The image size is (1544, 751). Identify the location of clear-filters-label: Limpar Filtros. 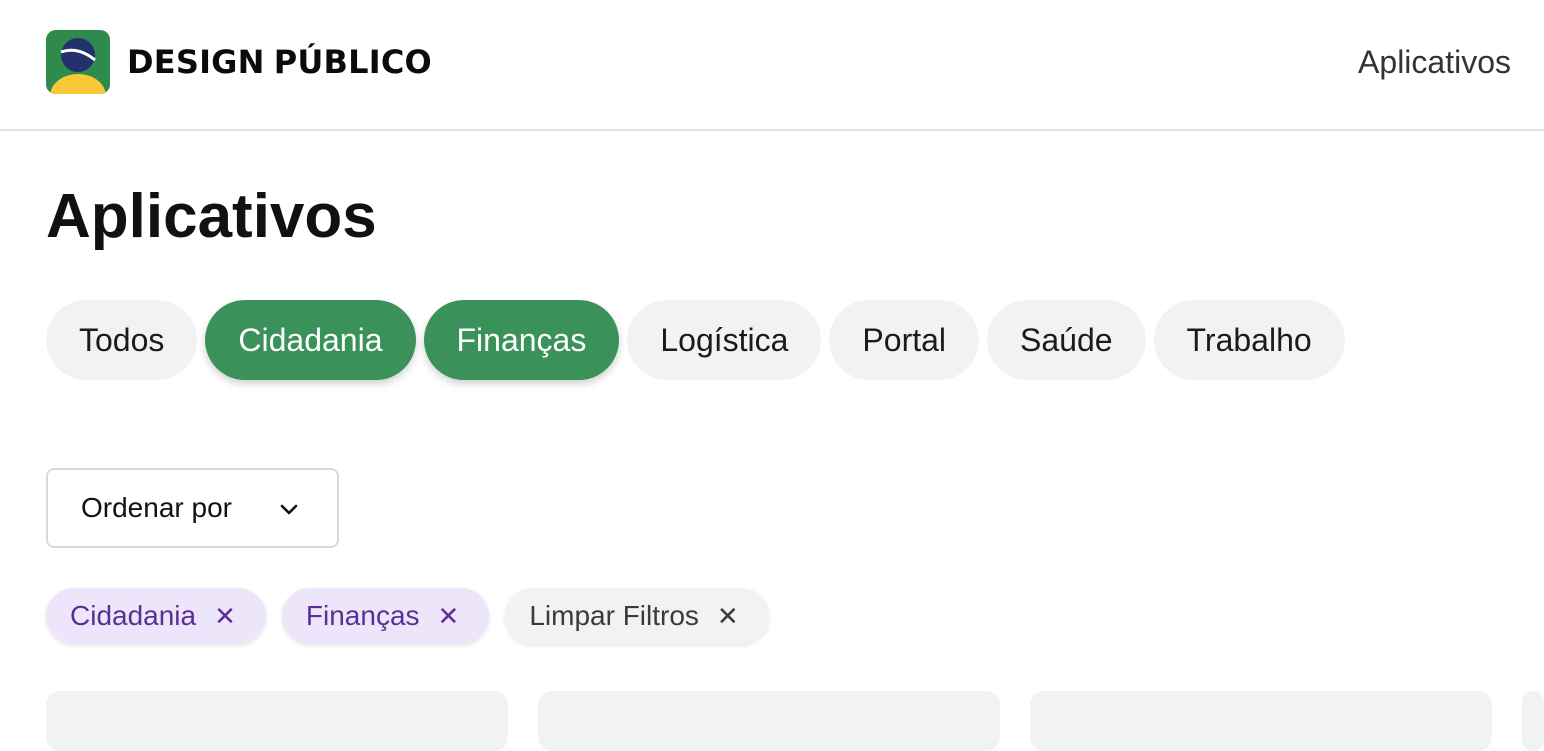
(614, 615).